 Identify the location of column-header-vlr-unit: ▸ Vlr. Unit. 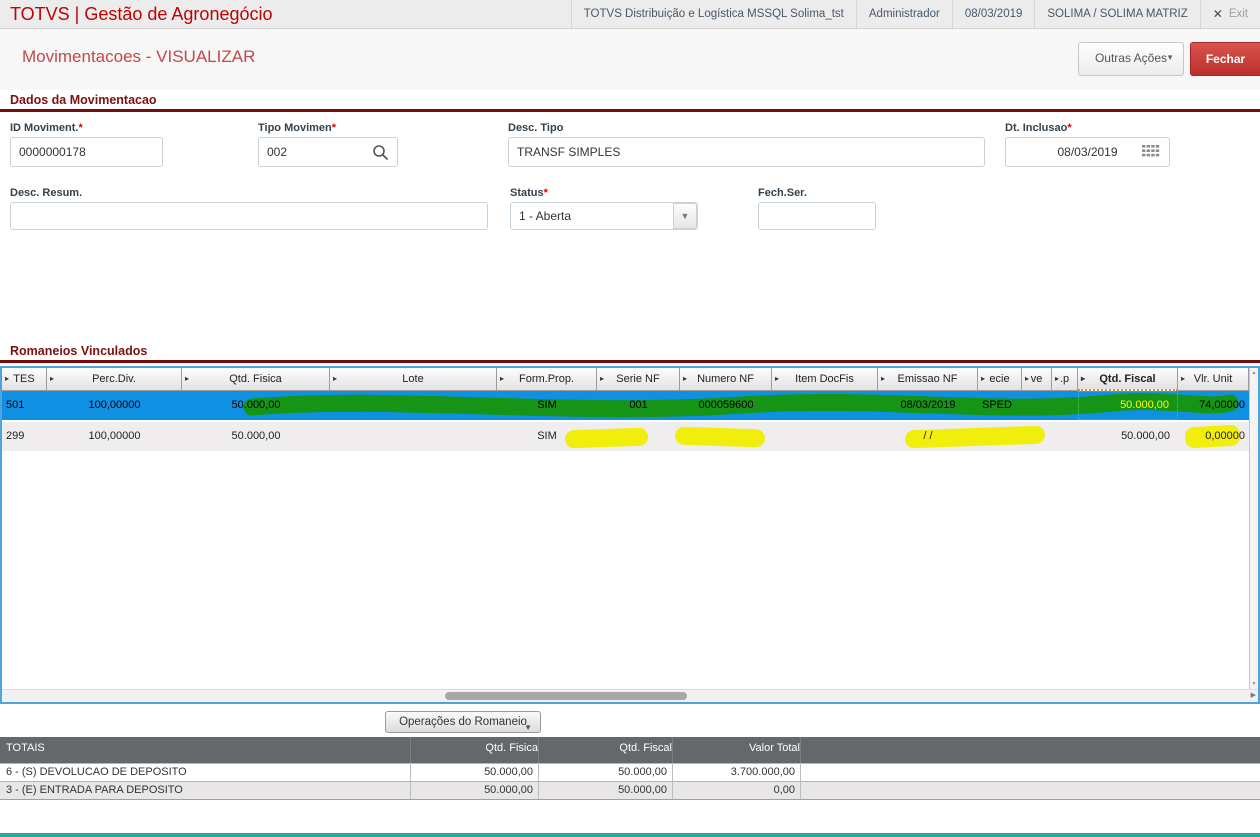
(1213, 379).